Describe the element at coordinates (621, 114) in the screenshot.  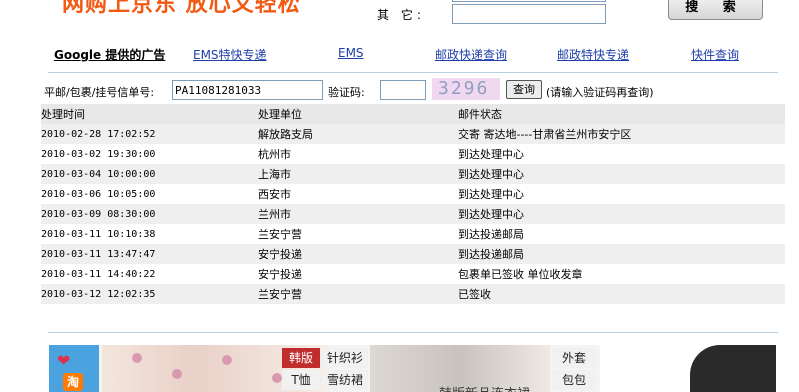
I see `column-header-status: 邮件状态` at that location.